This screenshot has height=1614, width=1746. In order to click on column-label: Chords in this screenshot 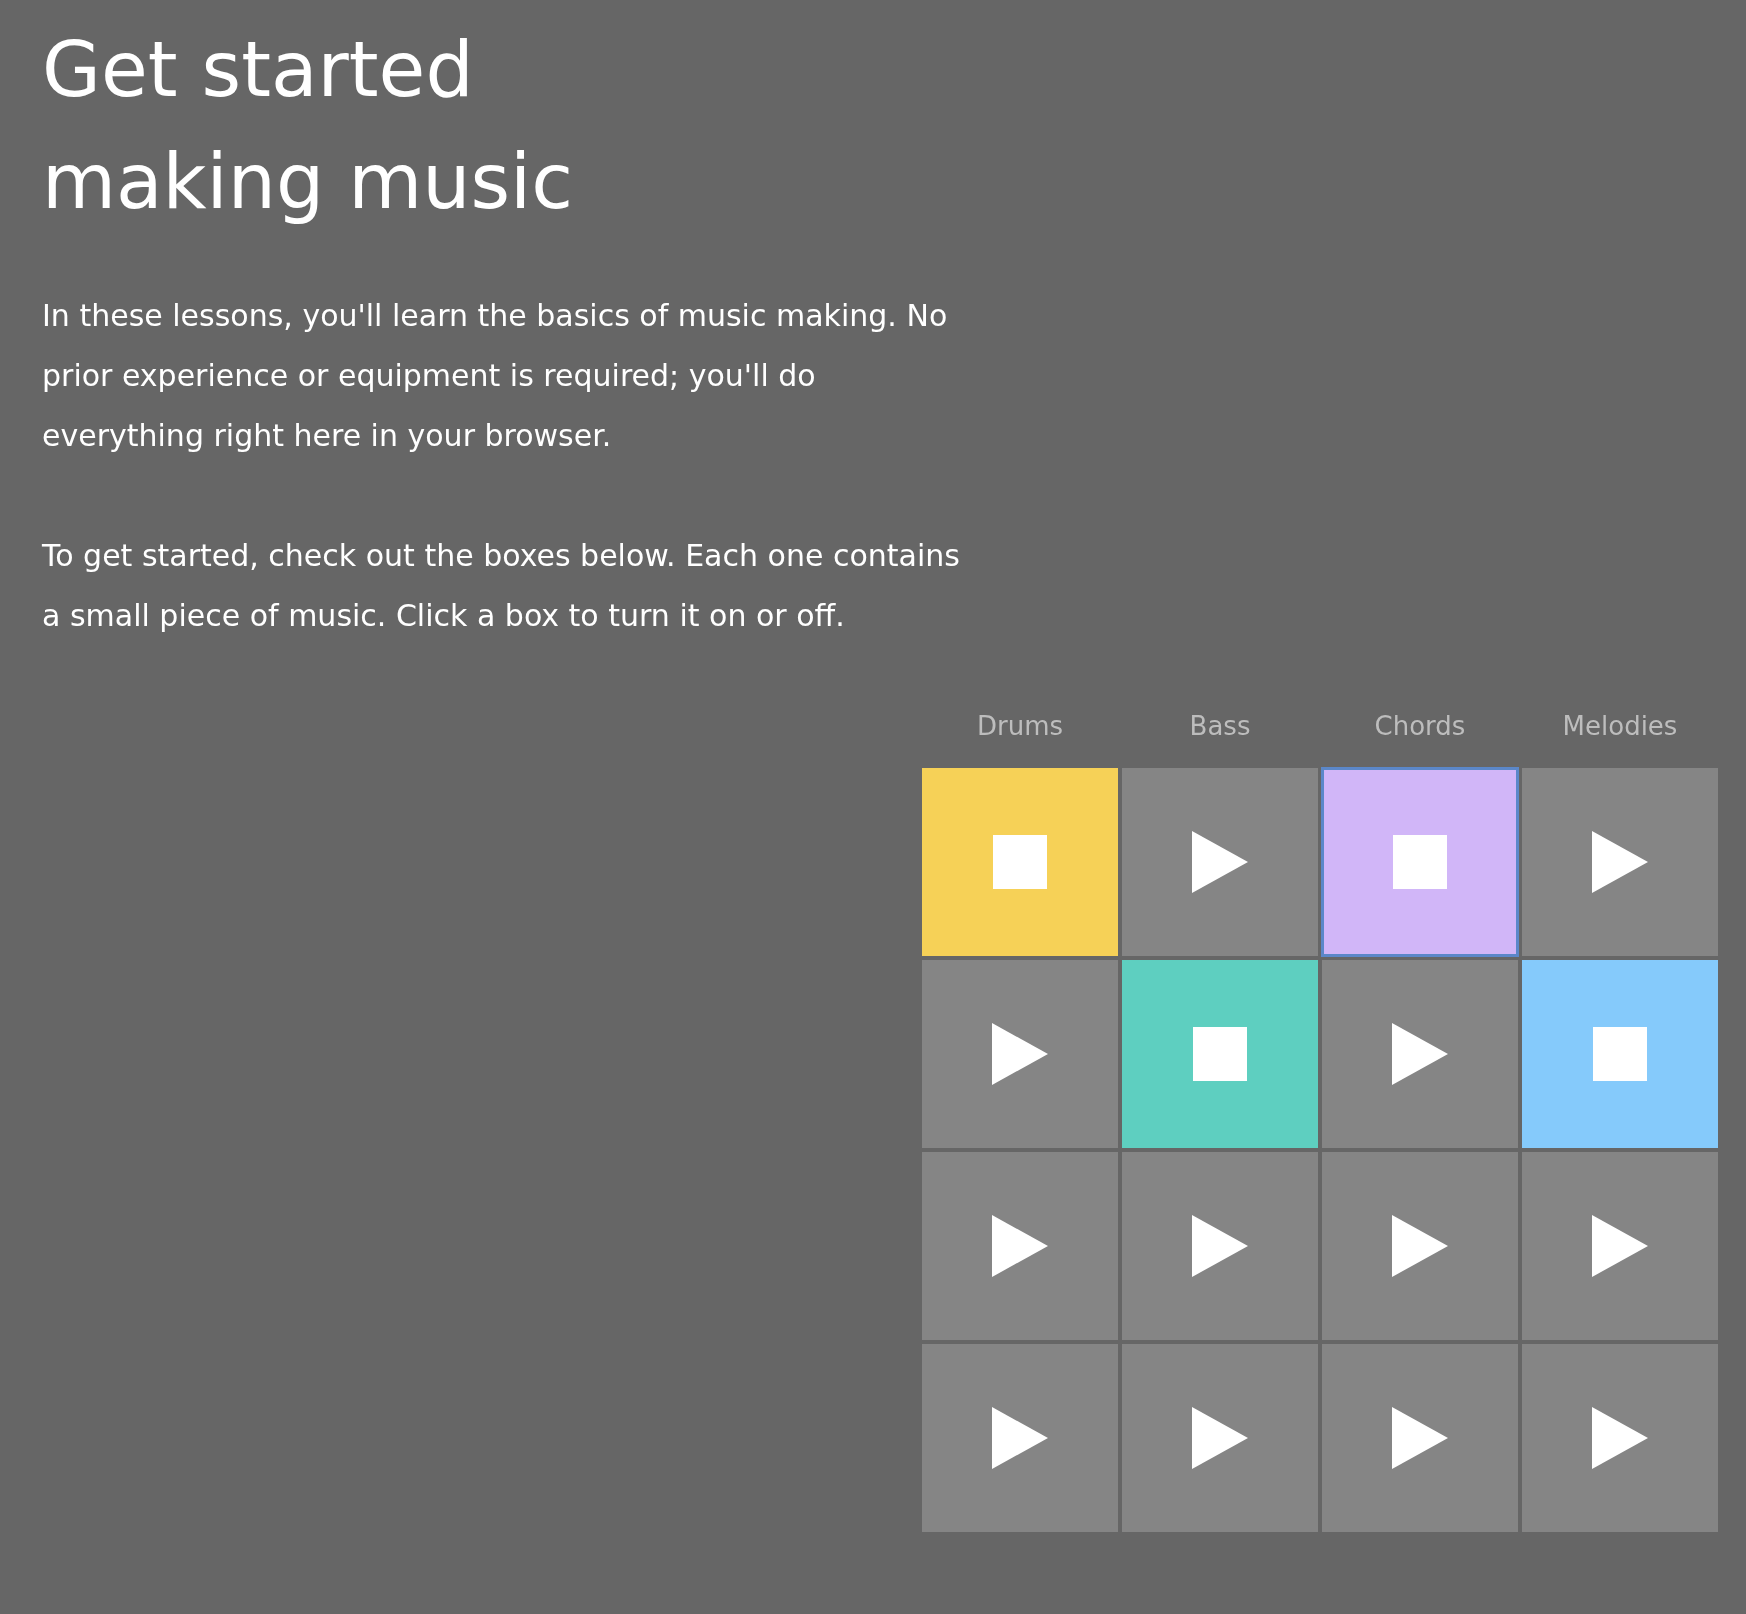, I will do `click(1420, 726)`.